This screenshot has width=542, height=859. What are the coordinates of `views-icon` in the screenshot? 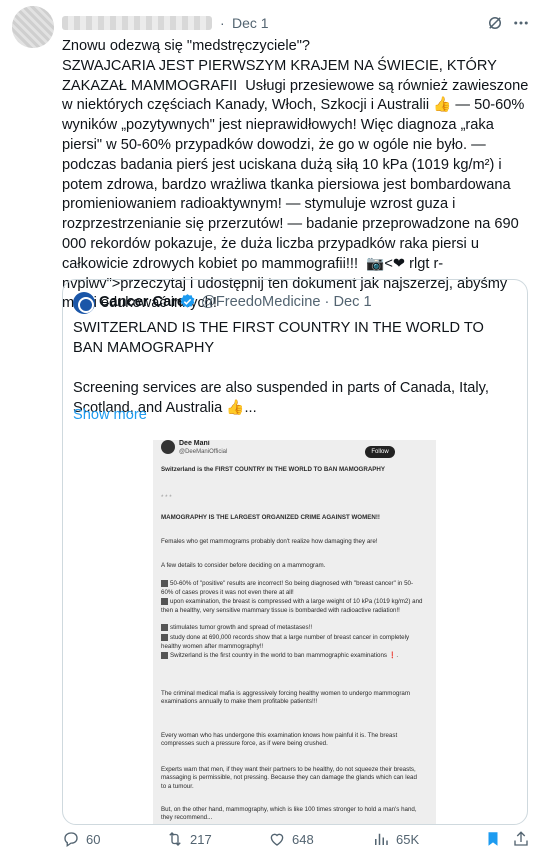 It's located at (381, 839).